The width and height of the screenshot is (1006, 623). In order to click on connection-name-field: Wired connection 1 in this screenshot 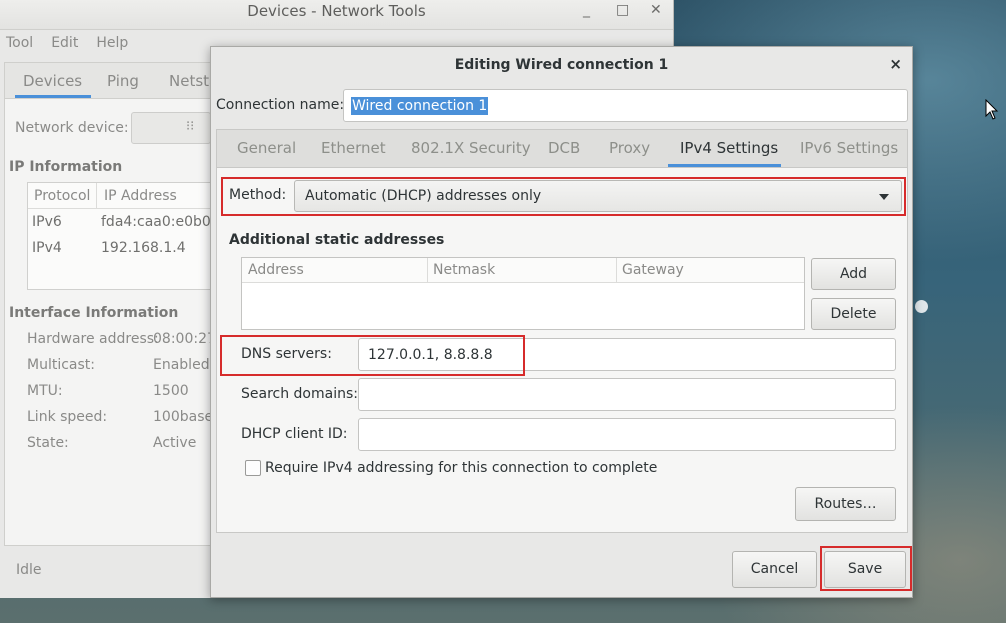, I will do `click(625, 105)`.